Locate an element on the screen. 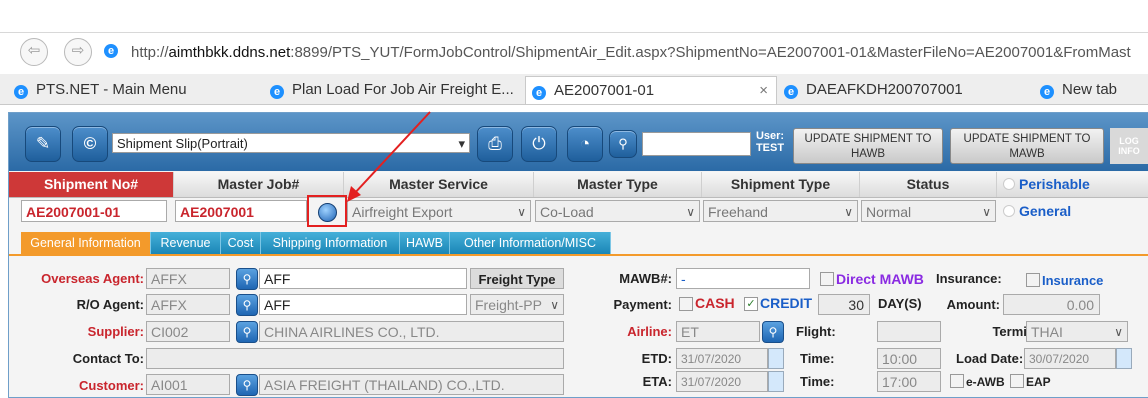 The image size is (1148, 398). credit-checkbox: ✓ is located at coordinates (751, 304).